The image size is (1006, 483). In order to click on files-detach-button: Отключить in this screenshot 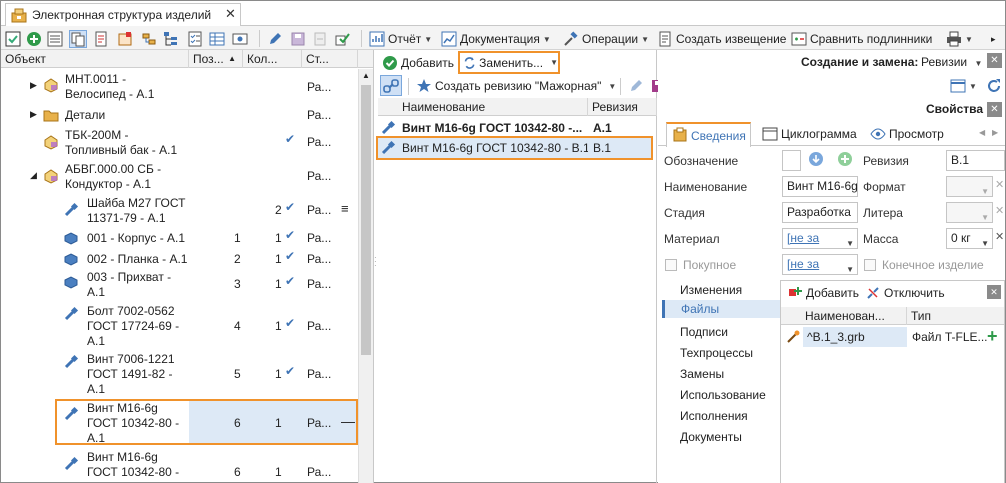, I will do `click(905, 293)`.